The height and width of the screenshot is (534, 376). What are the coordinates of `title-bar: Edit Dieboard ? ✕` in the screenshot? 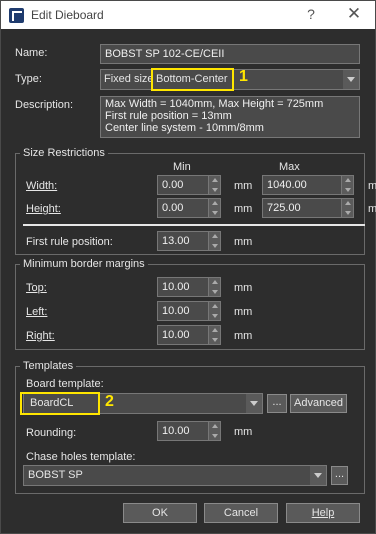 It's located at (188, 15).